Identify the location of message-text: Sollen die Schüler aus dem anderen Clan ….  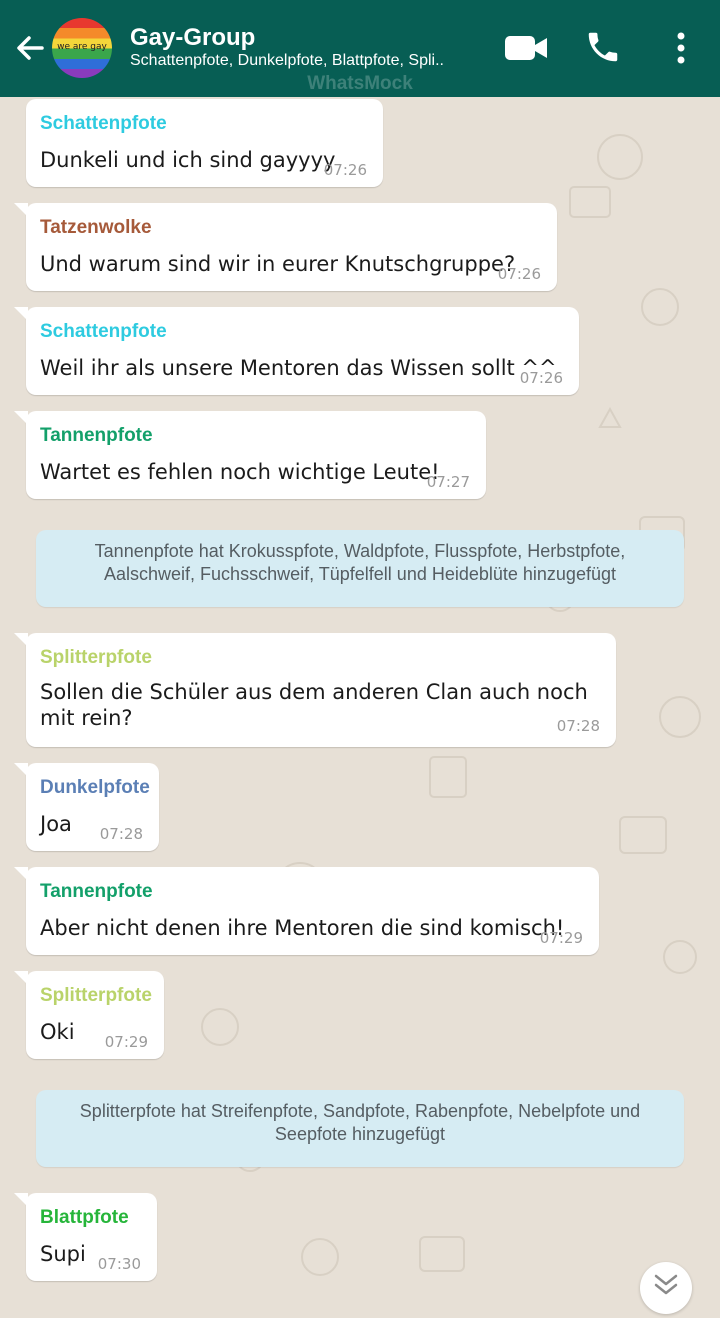
(314, 705).